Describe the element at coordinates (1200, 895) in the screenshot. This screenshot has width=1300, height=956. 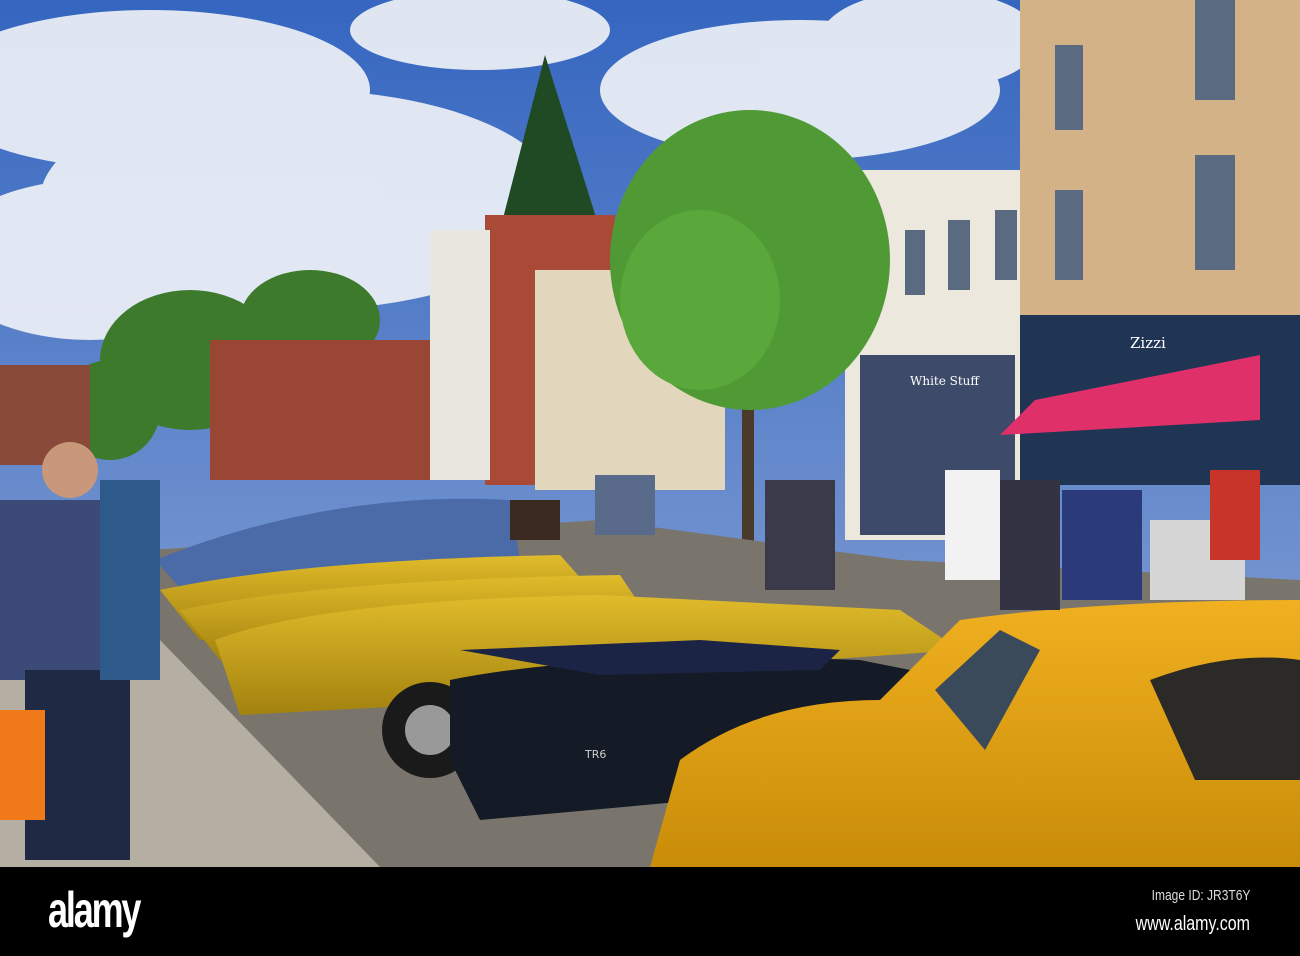
I see `image-id: Image ID: JR3T6Y` at that location.